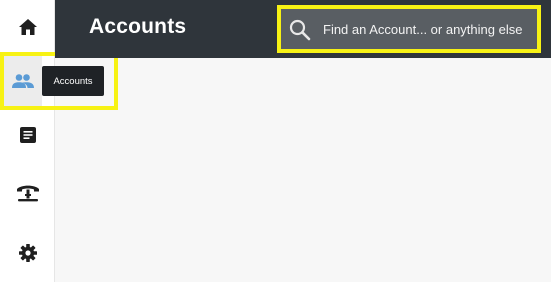  I want to click on search-icon, so click(300, 30).